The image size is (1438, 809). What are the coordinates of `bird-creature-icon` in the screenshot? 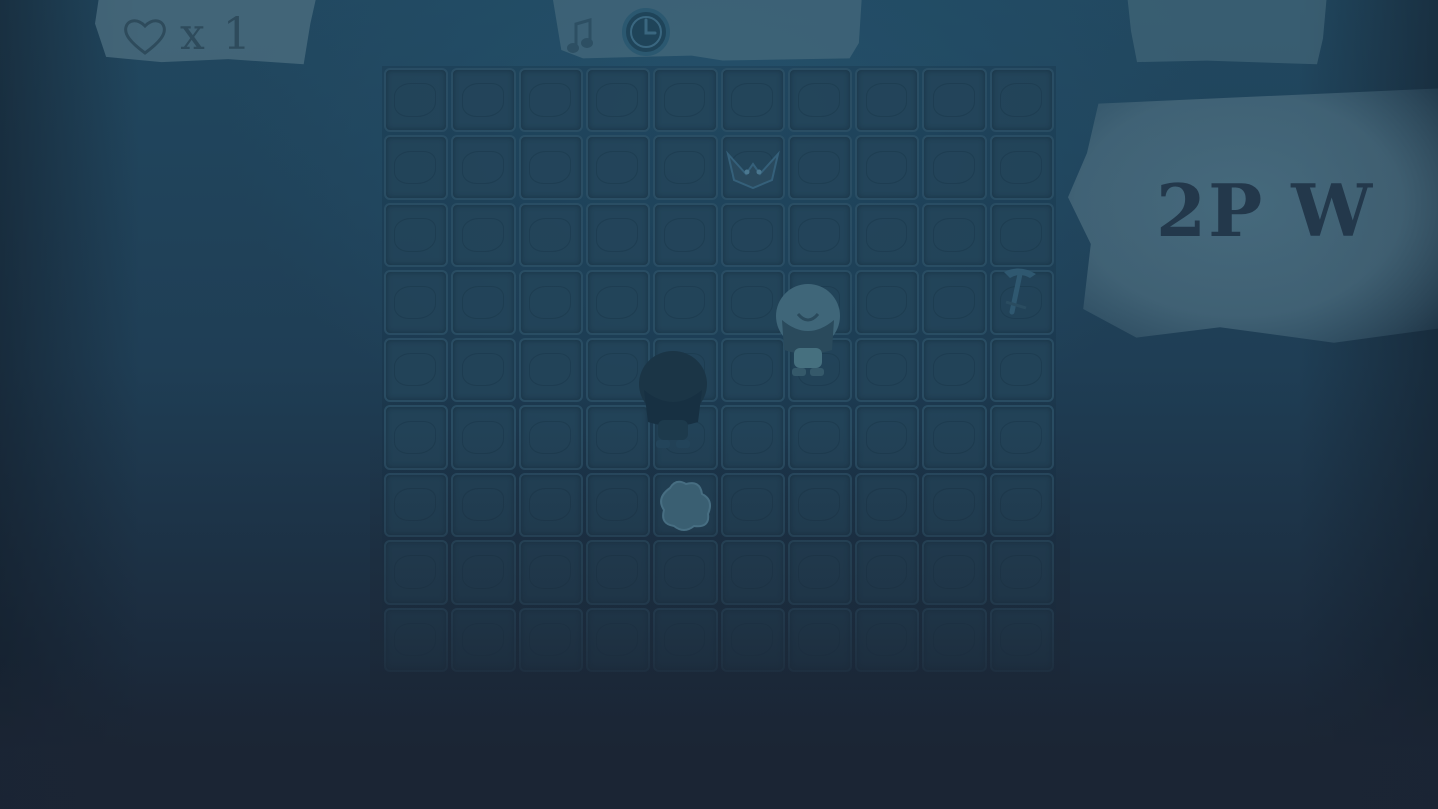 It's located at (753, 170).